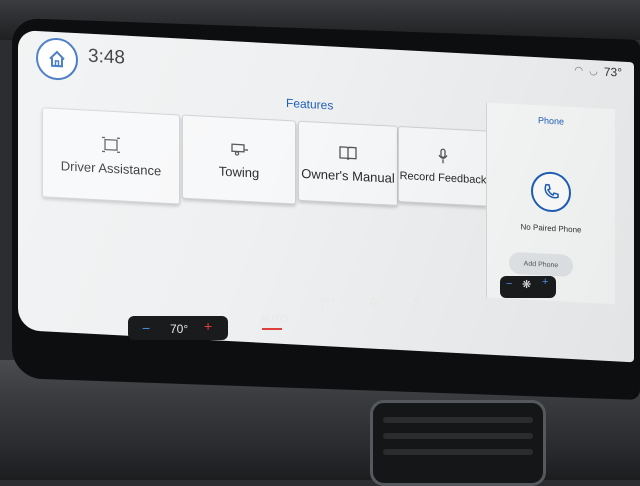 This screenshot has height=486, width=640. Describe the element at coordinates (274, 319) in the screenshot. I see `auto-button: AUTO` at that location.